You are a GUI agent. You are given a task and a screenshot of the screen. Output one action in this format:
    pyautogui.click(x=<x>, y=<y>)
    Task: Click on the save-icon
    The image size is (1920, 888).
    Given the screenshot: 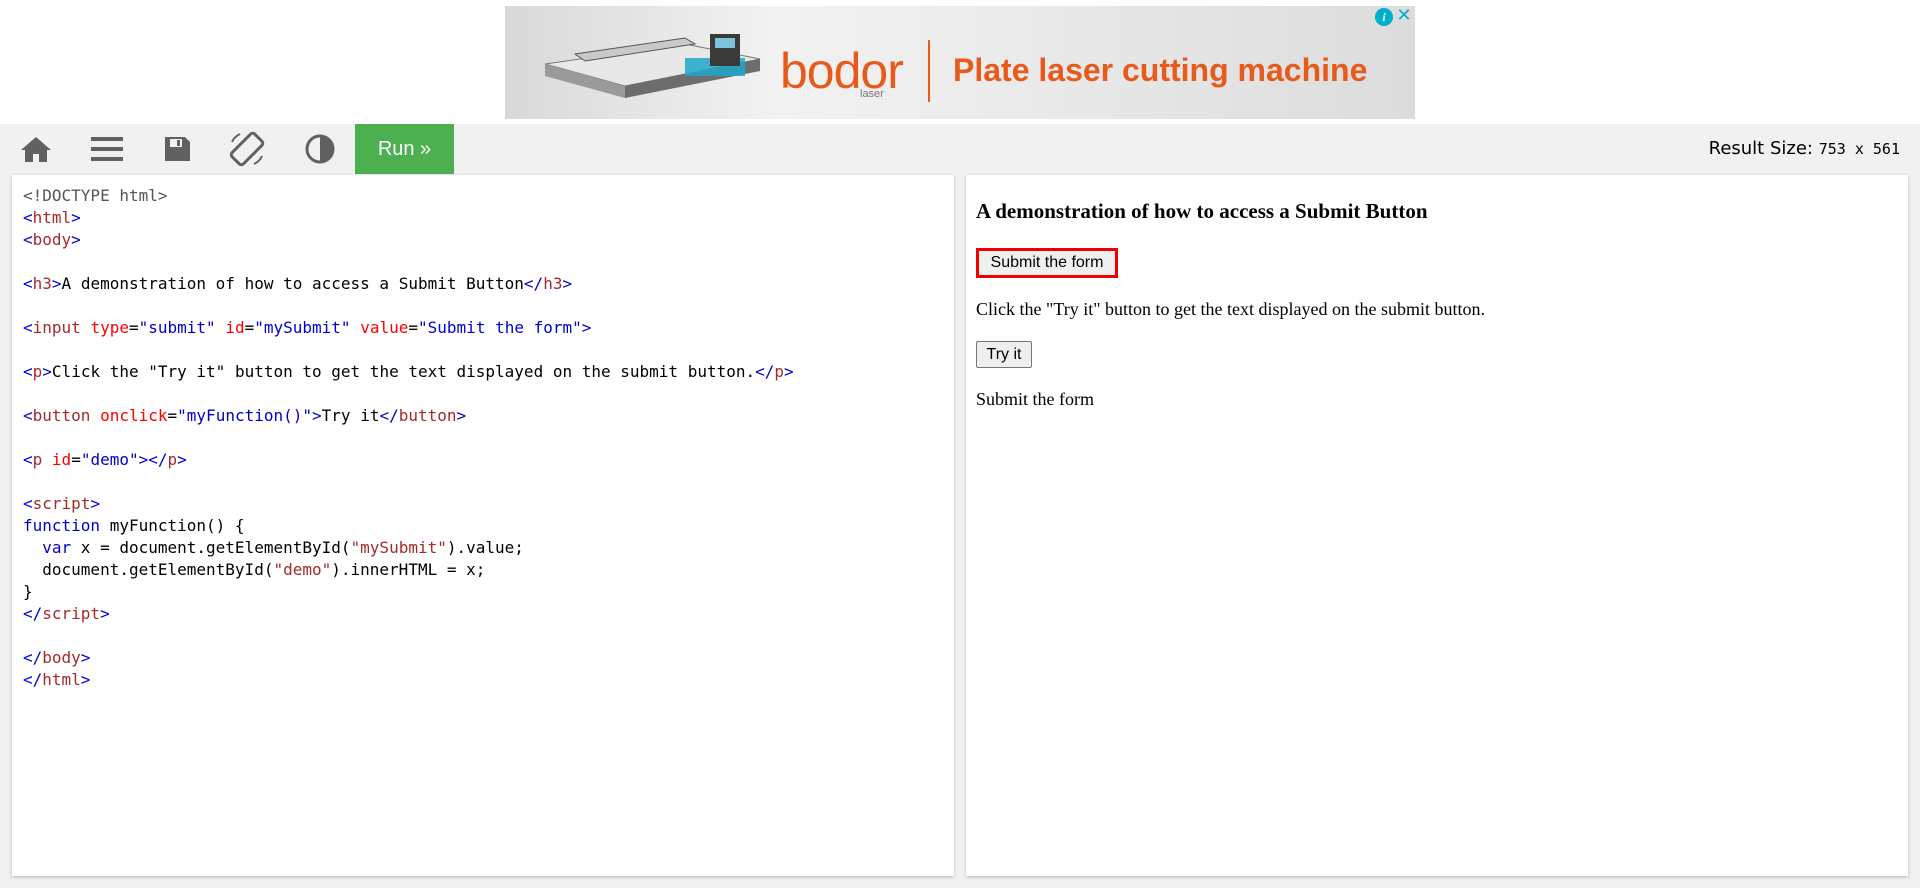 What is the action you would take?
    pyautogui.click(x=177, y=149)
    